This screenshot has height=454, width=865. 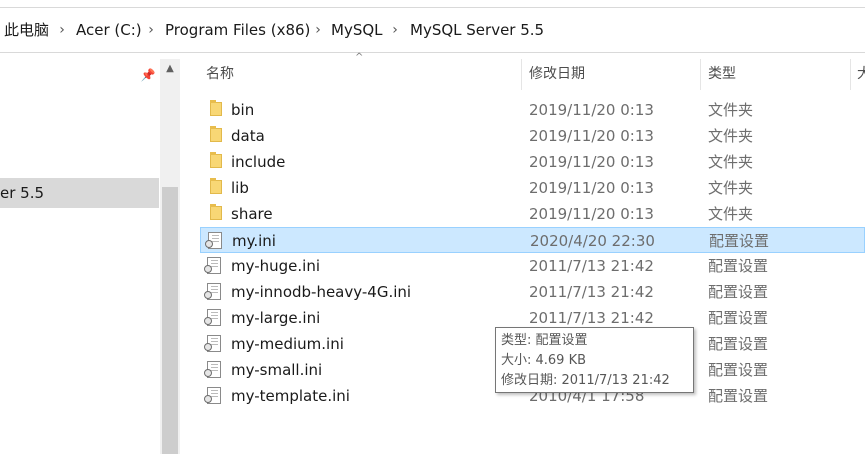 I want to click on file-row: include 2019/11/20 0:13 文件夹, so click(x=532, y=162).